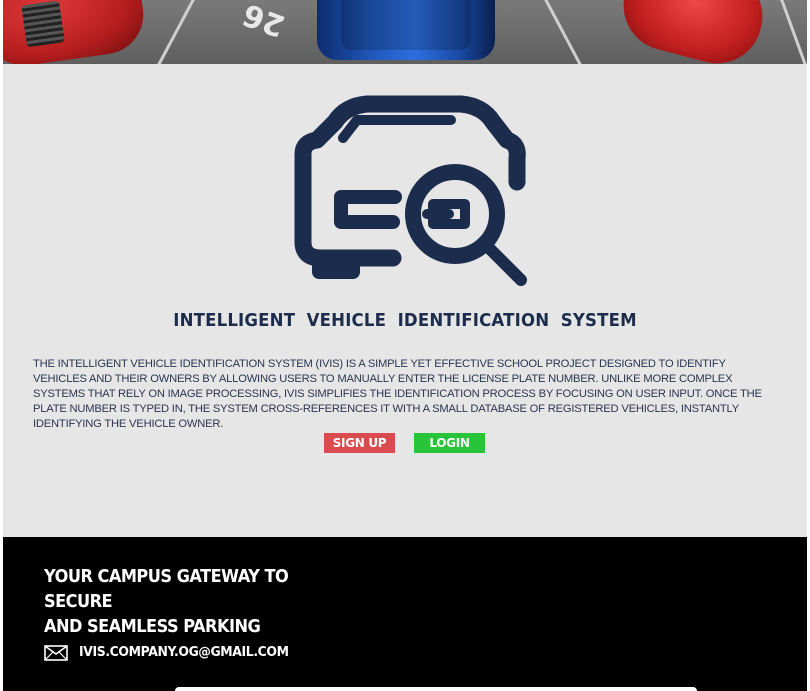 This screenshot has width=810, height=691. I want to click on tagline-line-1: YOUR CAMPUS GATEWAY TO SECURE, so click(166, 589).